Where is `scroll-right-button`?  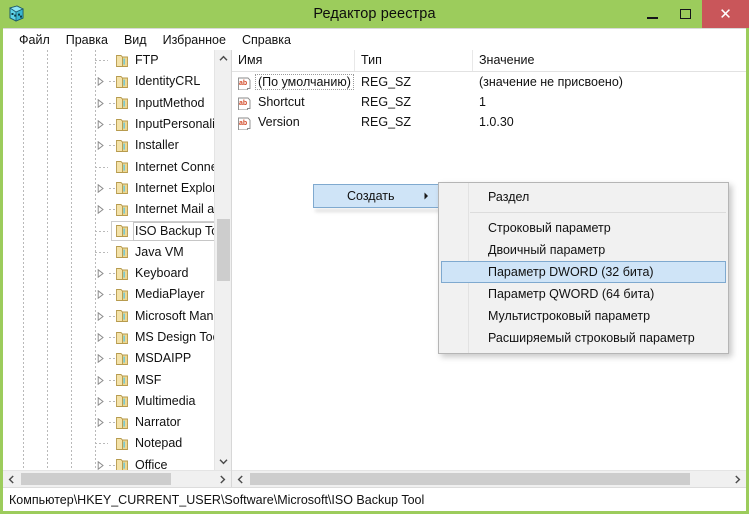
scroll-right-button is located at coordinates (222, 479).